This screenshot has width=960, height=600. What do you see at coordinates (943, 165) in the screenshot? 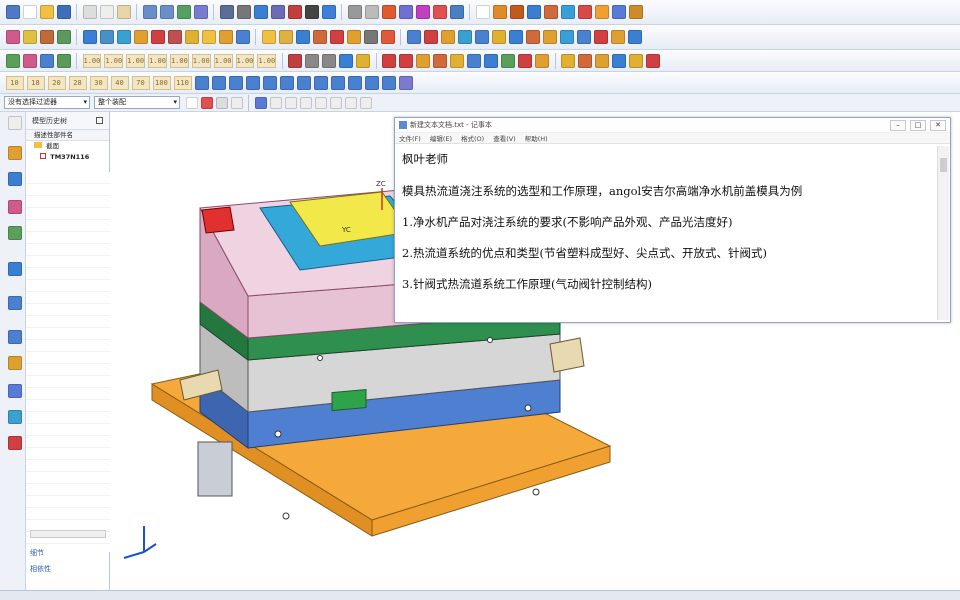
I see `scrollbar-thumb` at bounding box center [943, 165].